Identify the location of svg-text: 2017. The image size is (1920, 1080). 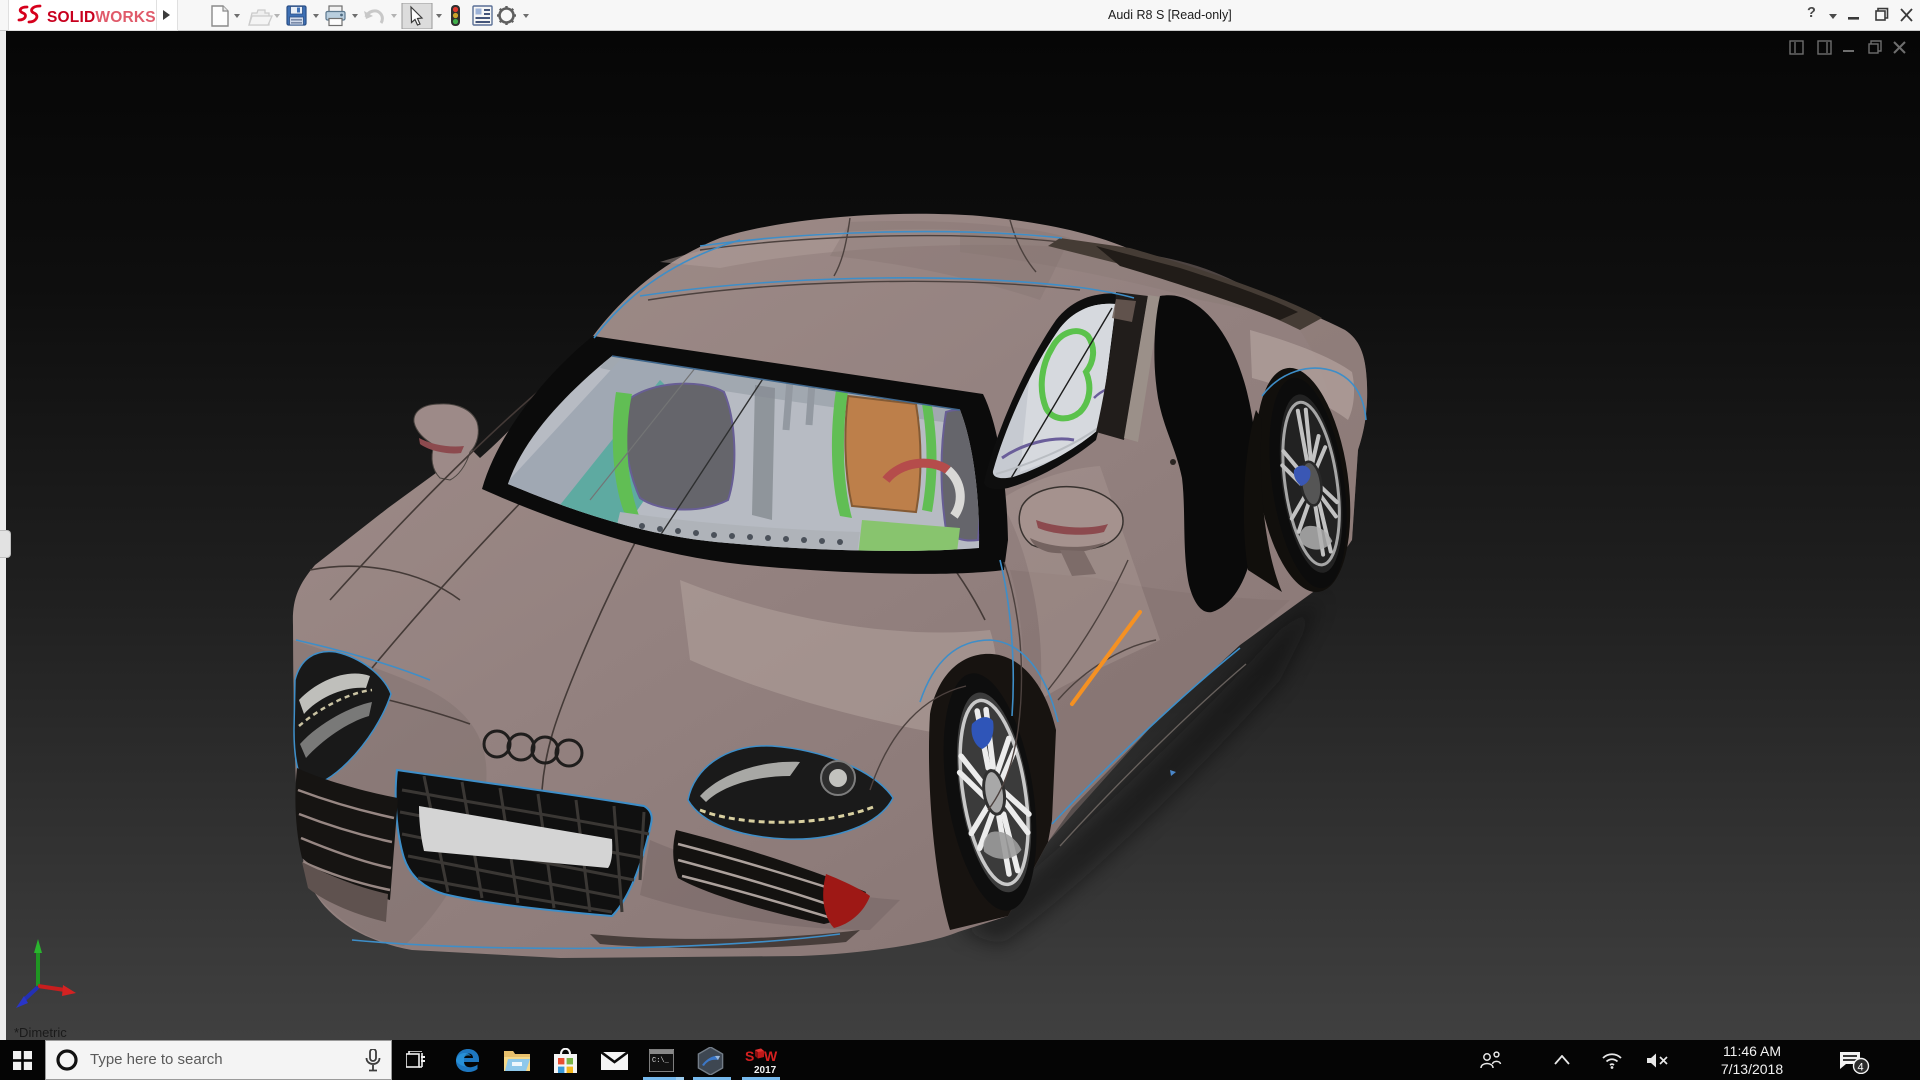
(765, 1070).